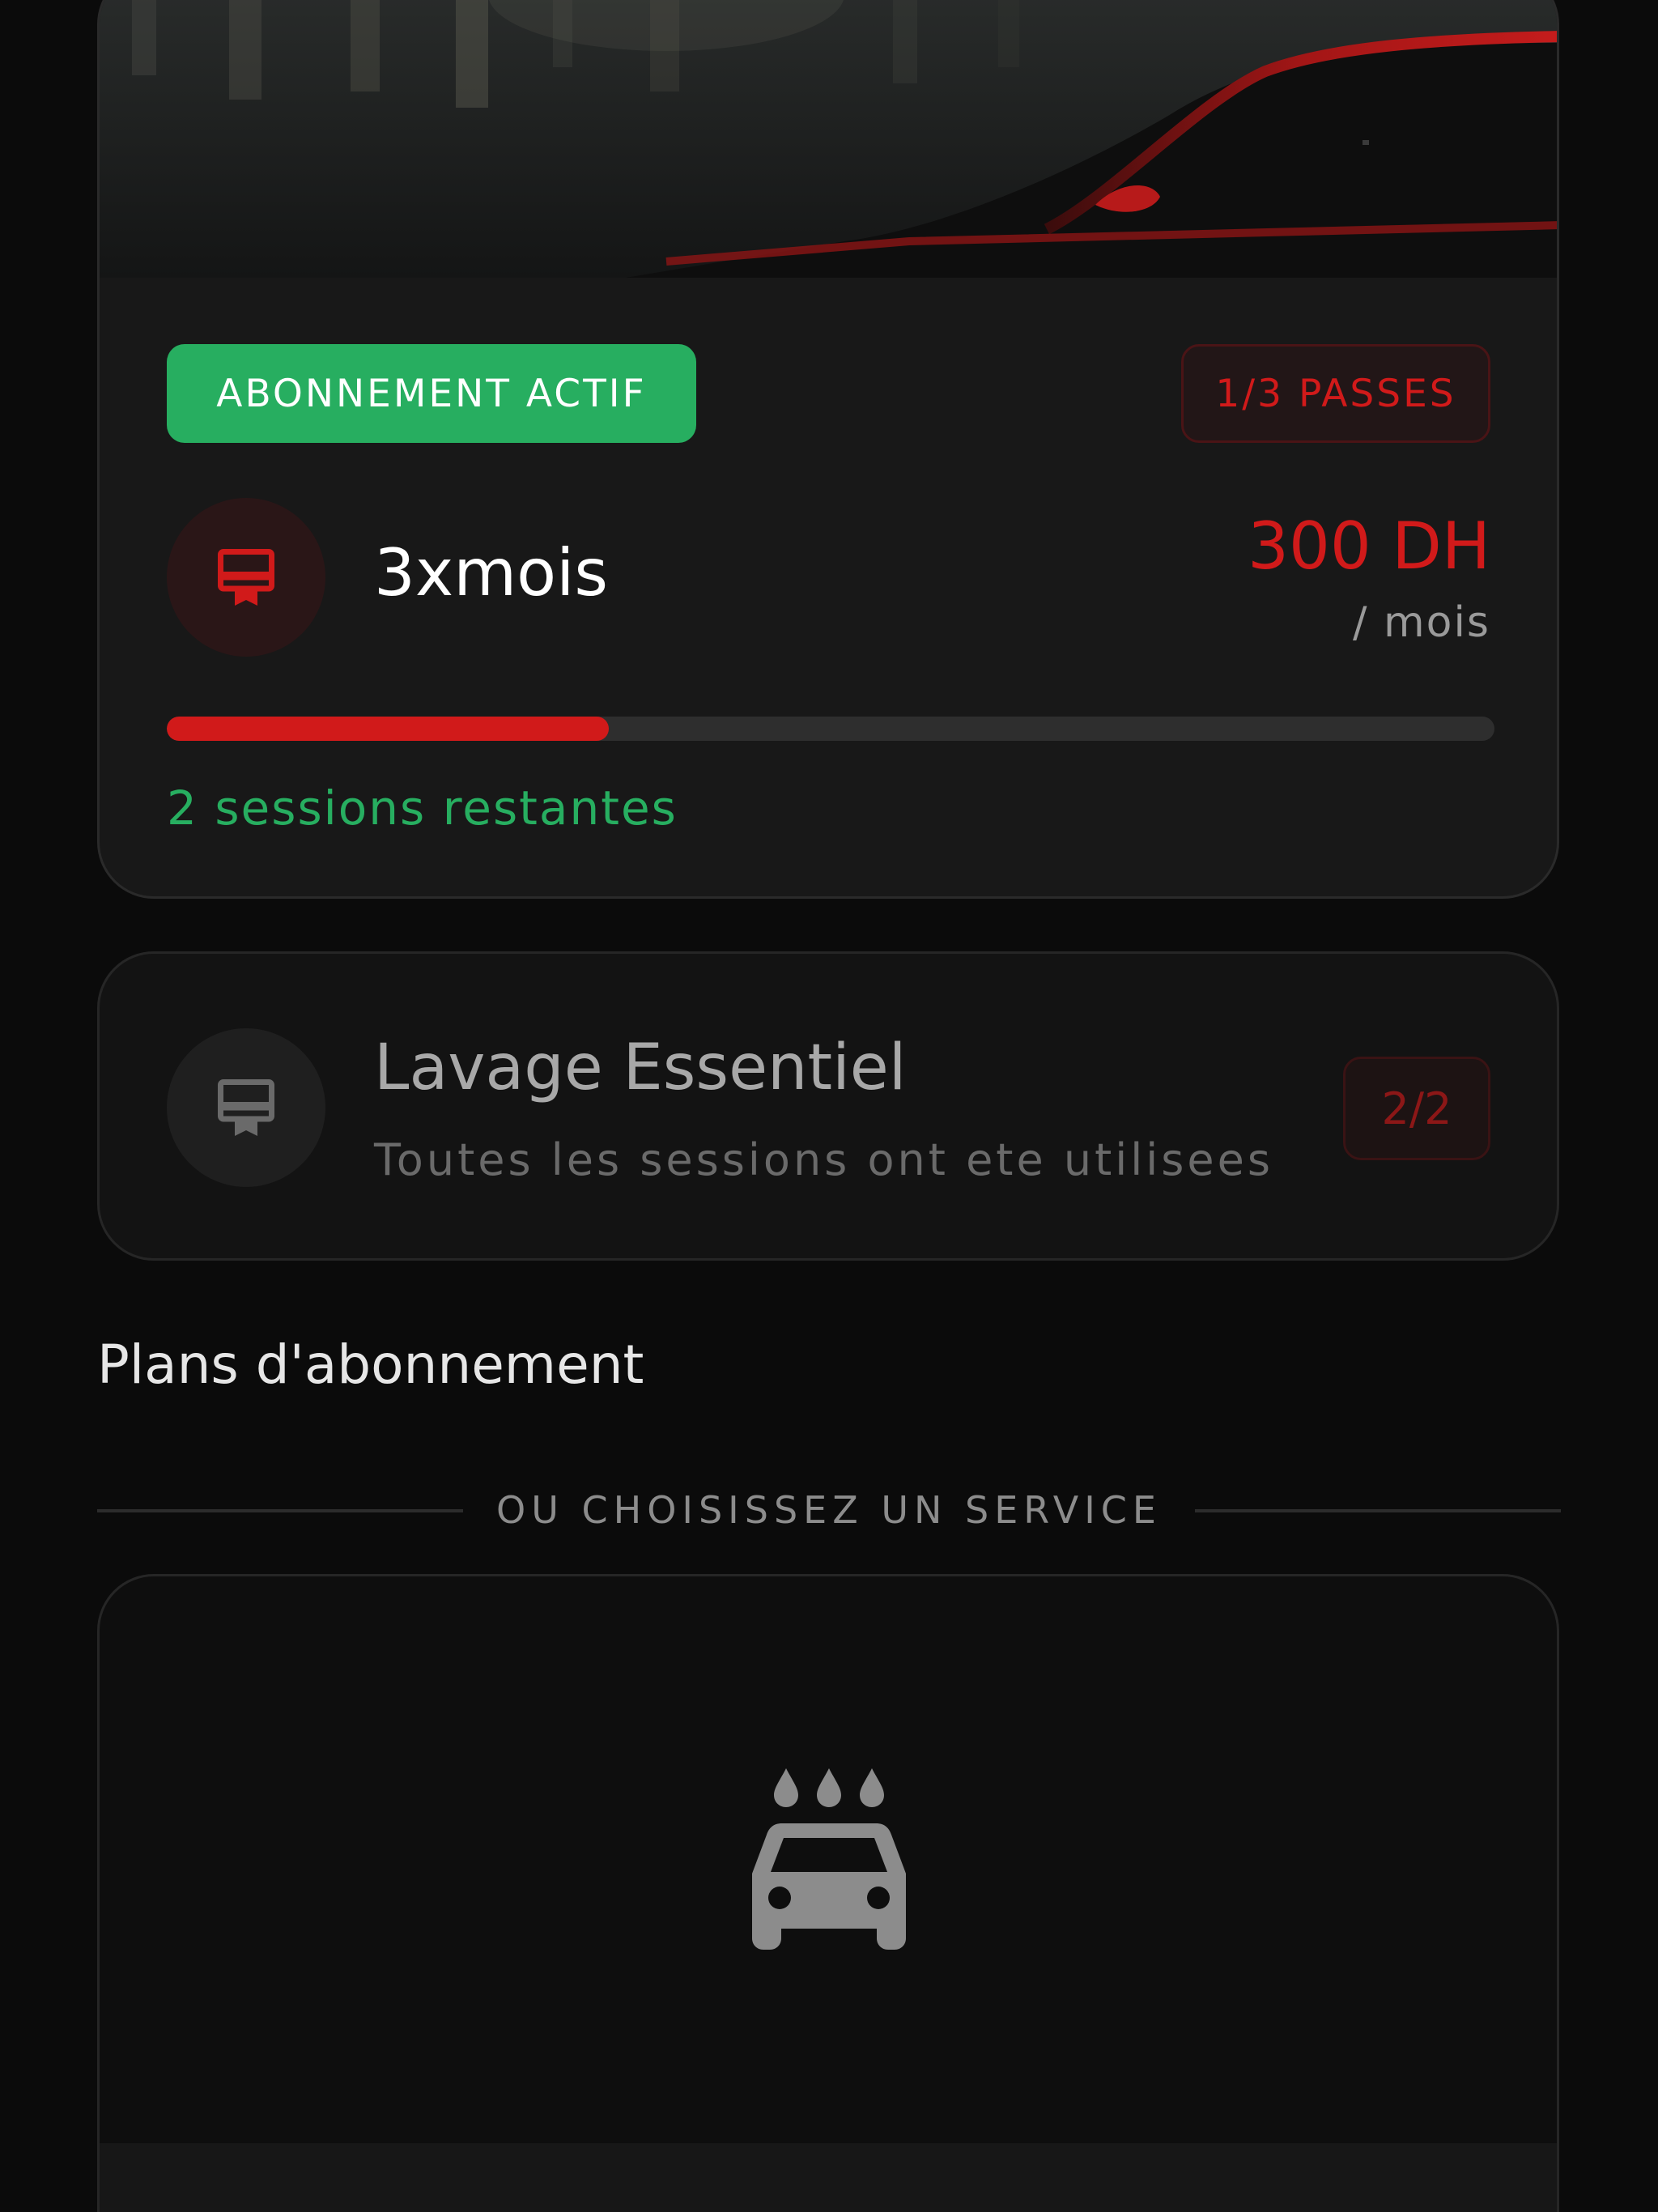 This screenshot has width=1658, height=2212. What do you see at coordinates (830, 729) in the screenshot?
I see `sessions-progress-bar` at bounding box center [830, 729].